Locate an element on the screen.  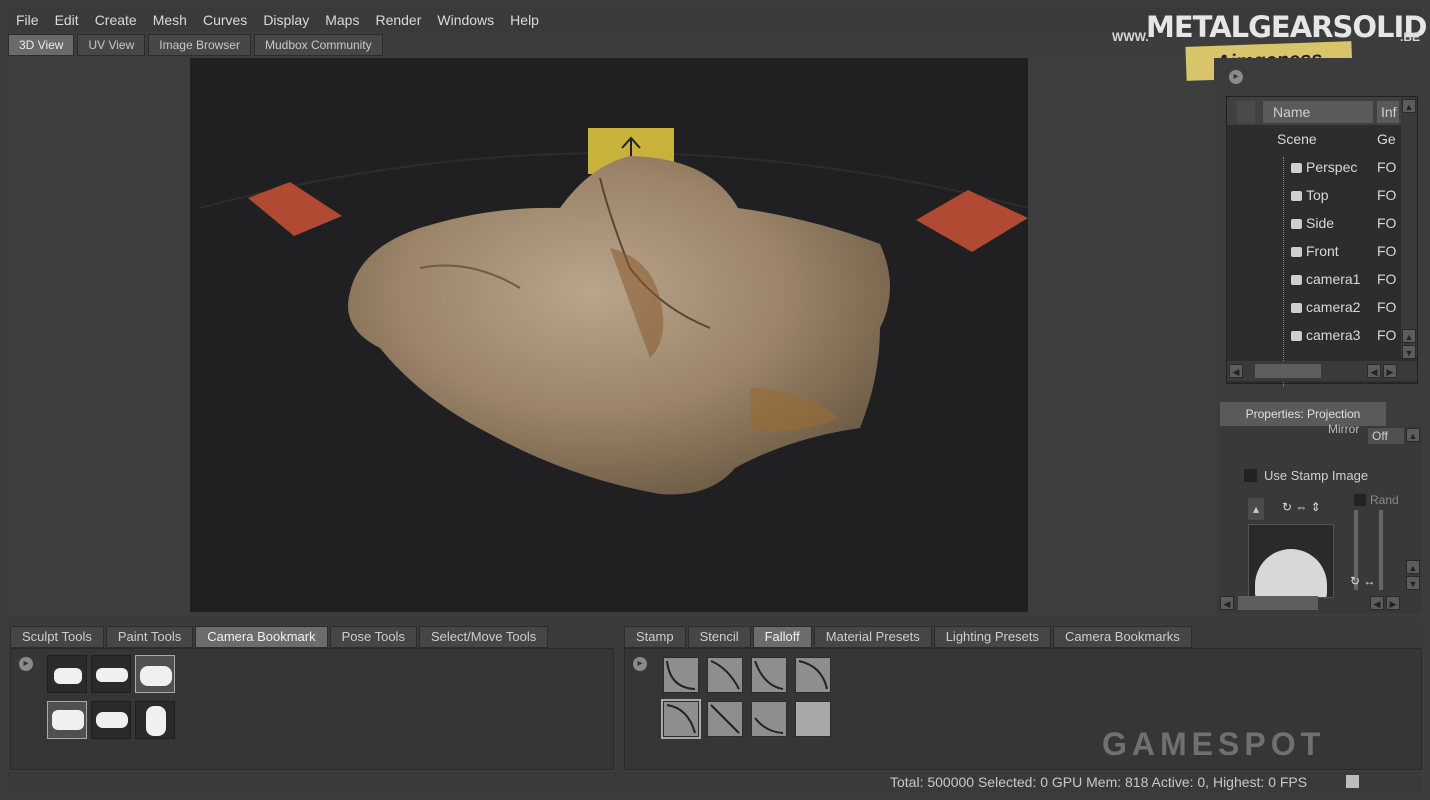
outliner-row-camera: camera2 FO is located at coordinates (1313, 307).